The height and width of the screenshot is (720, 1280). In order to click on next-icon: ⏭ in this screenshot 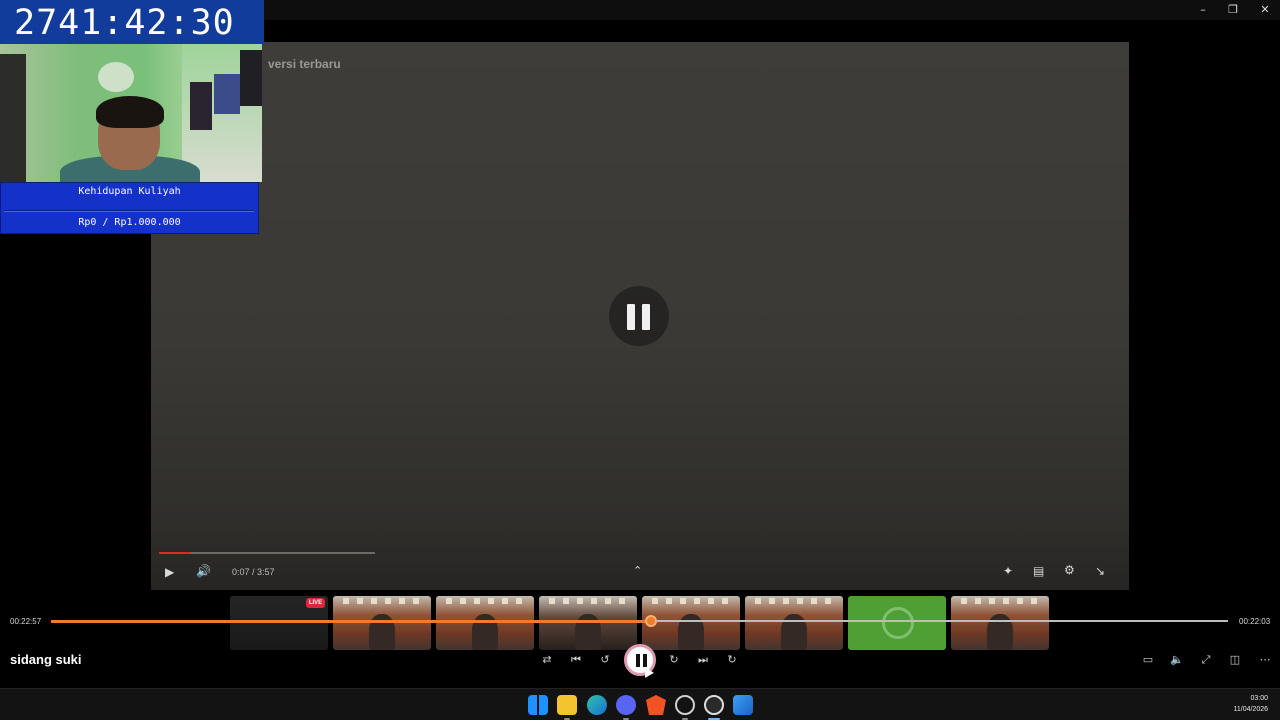, I will do `click(703, 660)`.